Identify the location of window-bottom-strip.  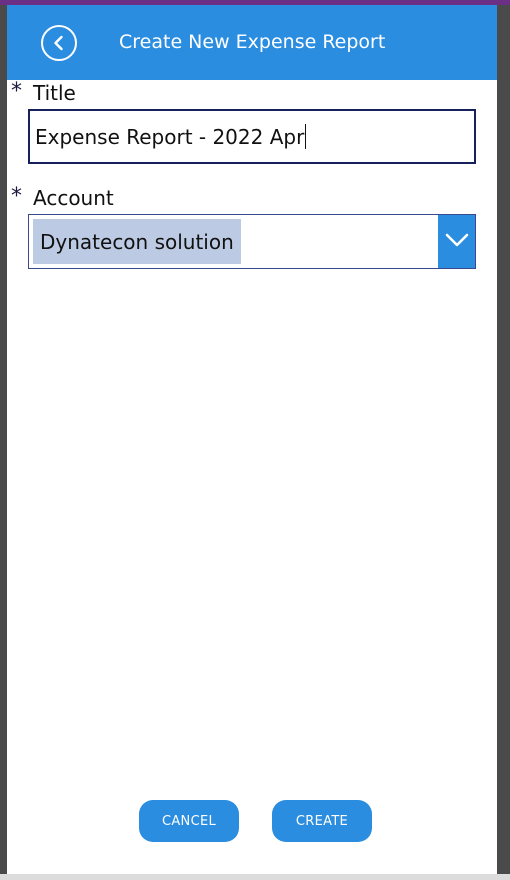
(255, 877).